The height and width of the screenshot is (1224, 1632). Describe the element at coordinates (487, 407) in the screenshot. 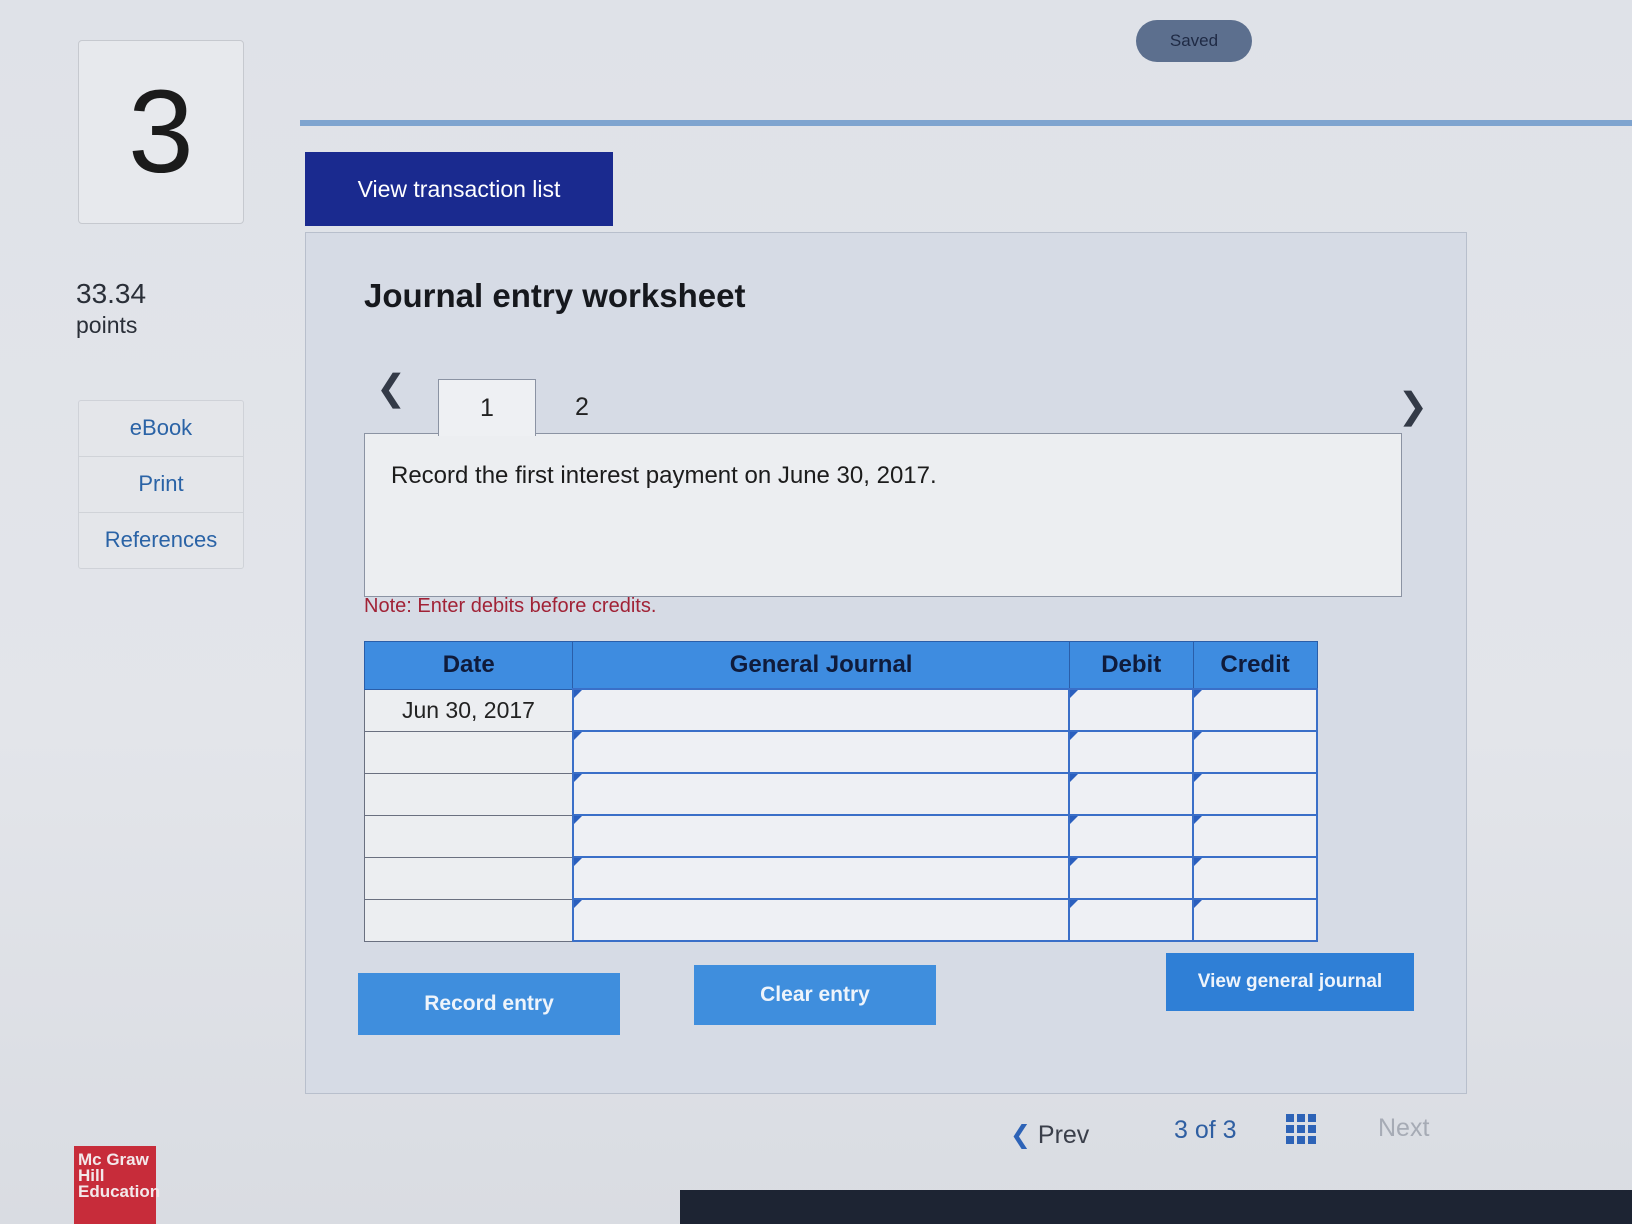

I see `tab-1: 1` at that location.